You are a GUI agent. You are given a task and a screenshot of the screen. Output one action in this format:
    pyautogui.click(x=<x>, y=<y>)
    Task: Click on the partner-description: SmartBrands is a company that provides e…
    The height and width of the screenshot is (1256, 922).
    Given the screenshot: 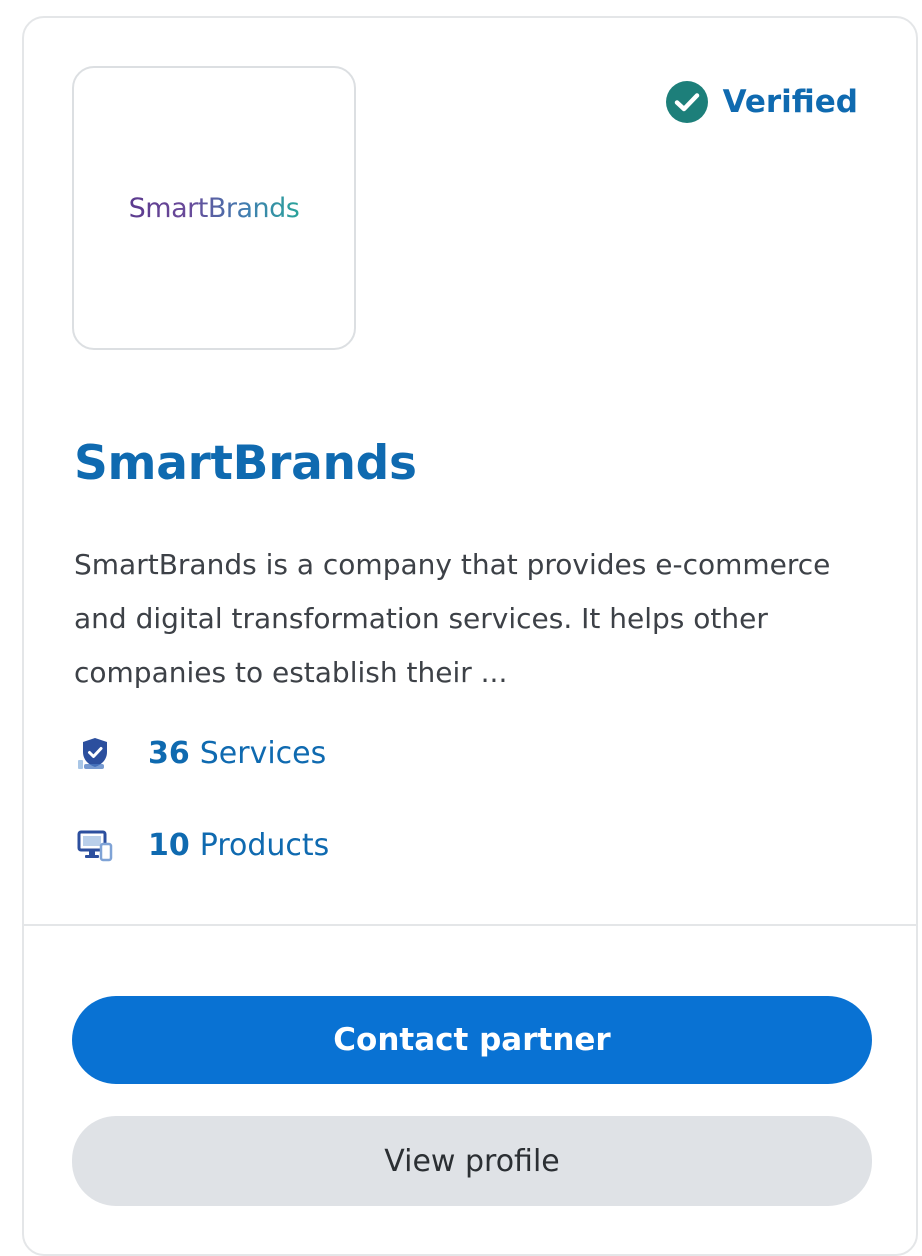 What is the action you would take?
    pyautogui.click(x=452, y=618)
    